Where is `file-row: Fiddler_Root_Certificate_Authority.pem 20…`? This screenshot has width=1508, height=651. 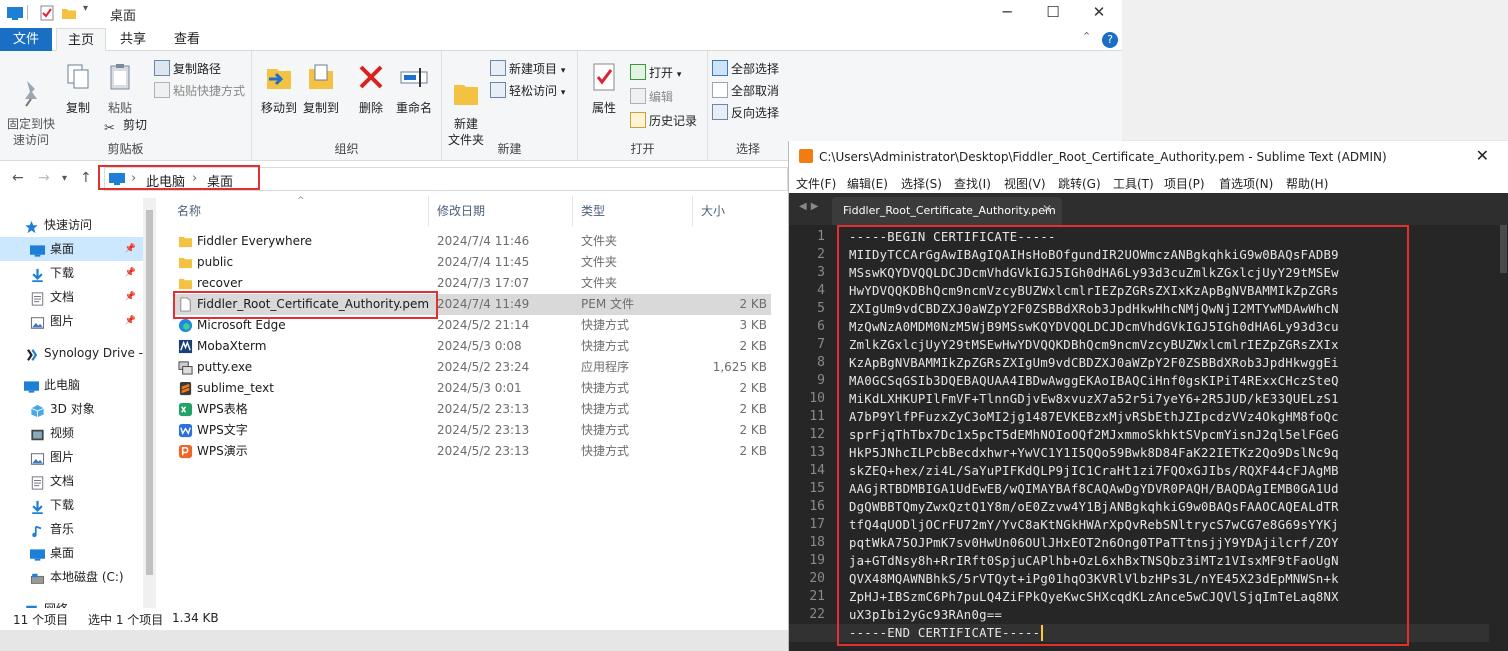
file-row: Fiddler_Root_Certificate_Authority.pem 20… is located at coordinates (472, 304).